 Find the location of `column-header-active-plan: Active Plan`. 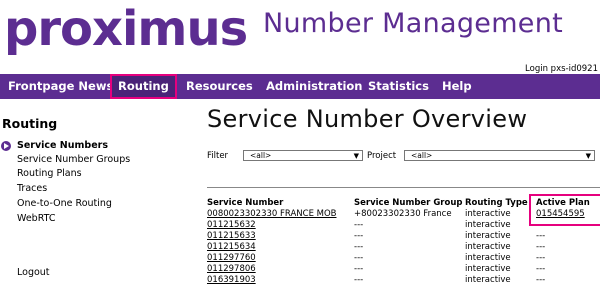

column-header-active-plan: Active Plan is located at coordinates (563, 203).